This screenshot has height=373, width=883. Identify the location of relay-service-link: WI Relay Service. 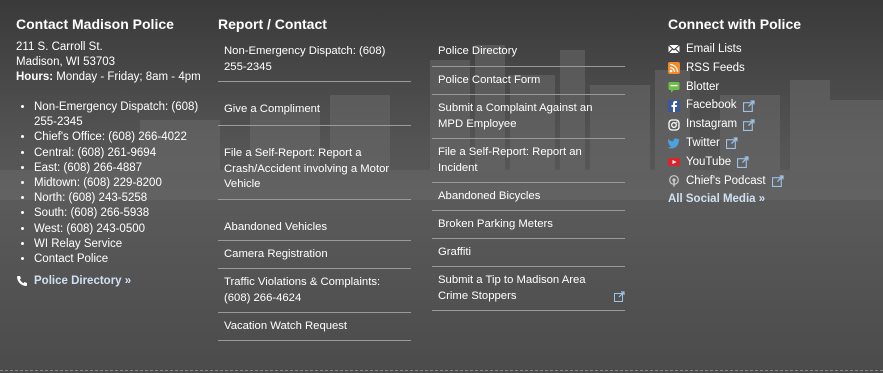
(126, 244).